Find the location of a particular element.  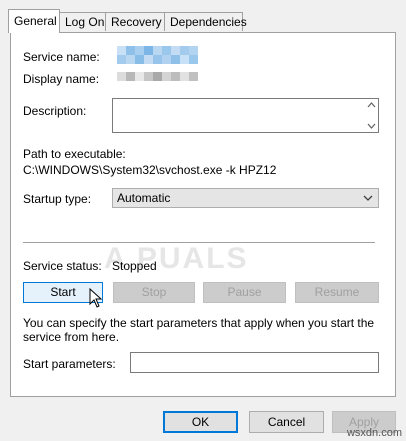

pause-button: Pause is located at coordinates (244, 292).